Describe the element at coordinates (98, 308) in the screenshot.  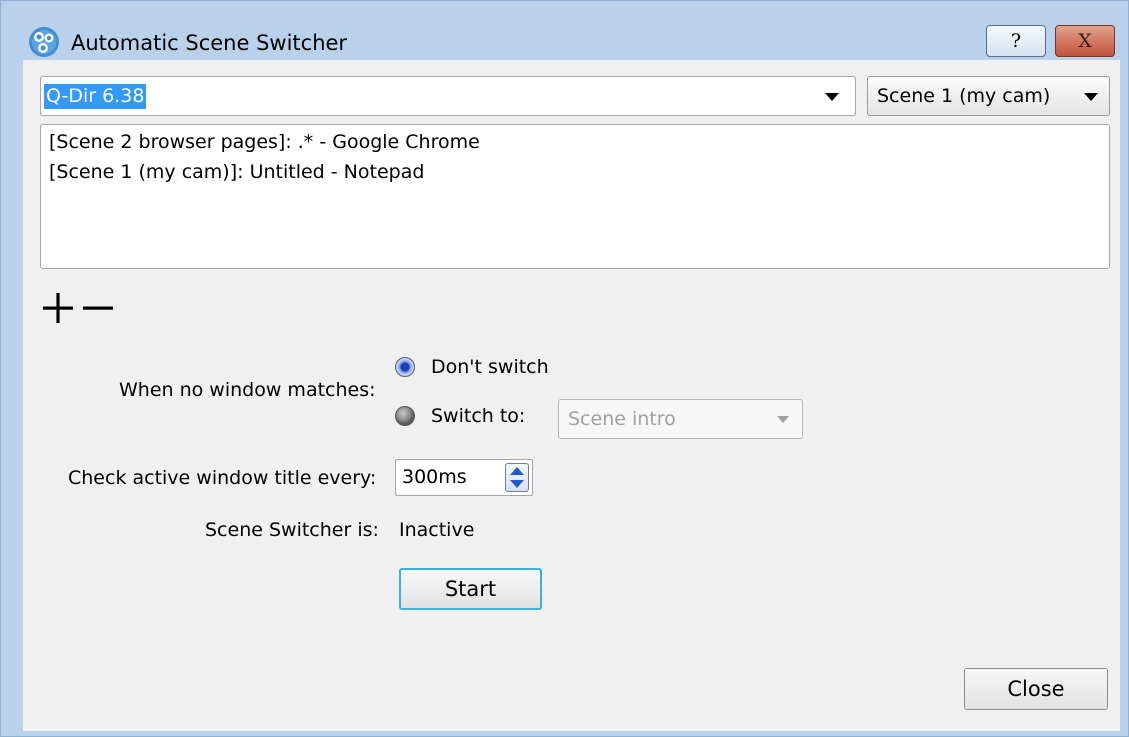
I see `minus-icon` at that location.